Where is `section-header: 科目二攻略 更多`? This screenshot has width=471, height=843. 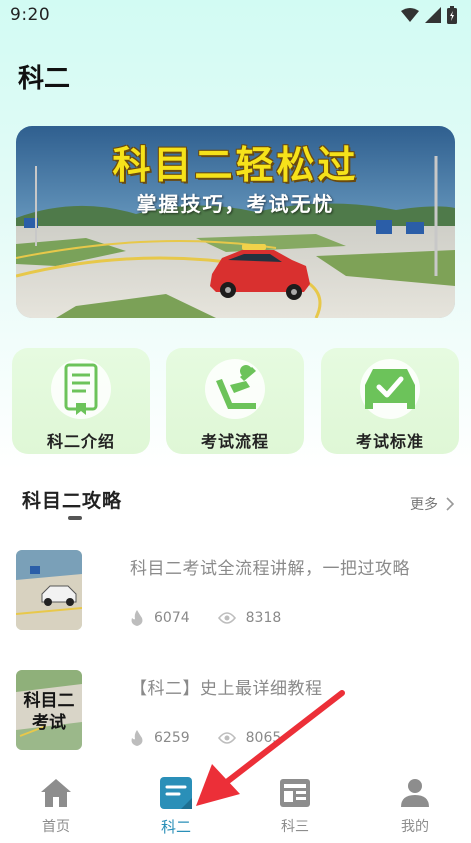 section-header: 科目二攻略 更多 is located at coordinates (238, 506).